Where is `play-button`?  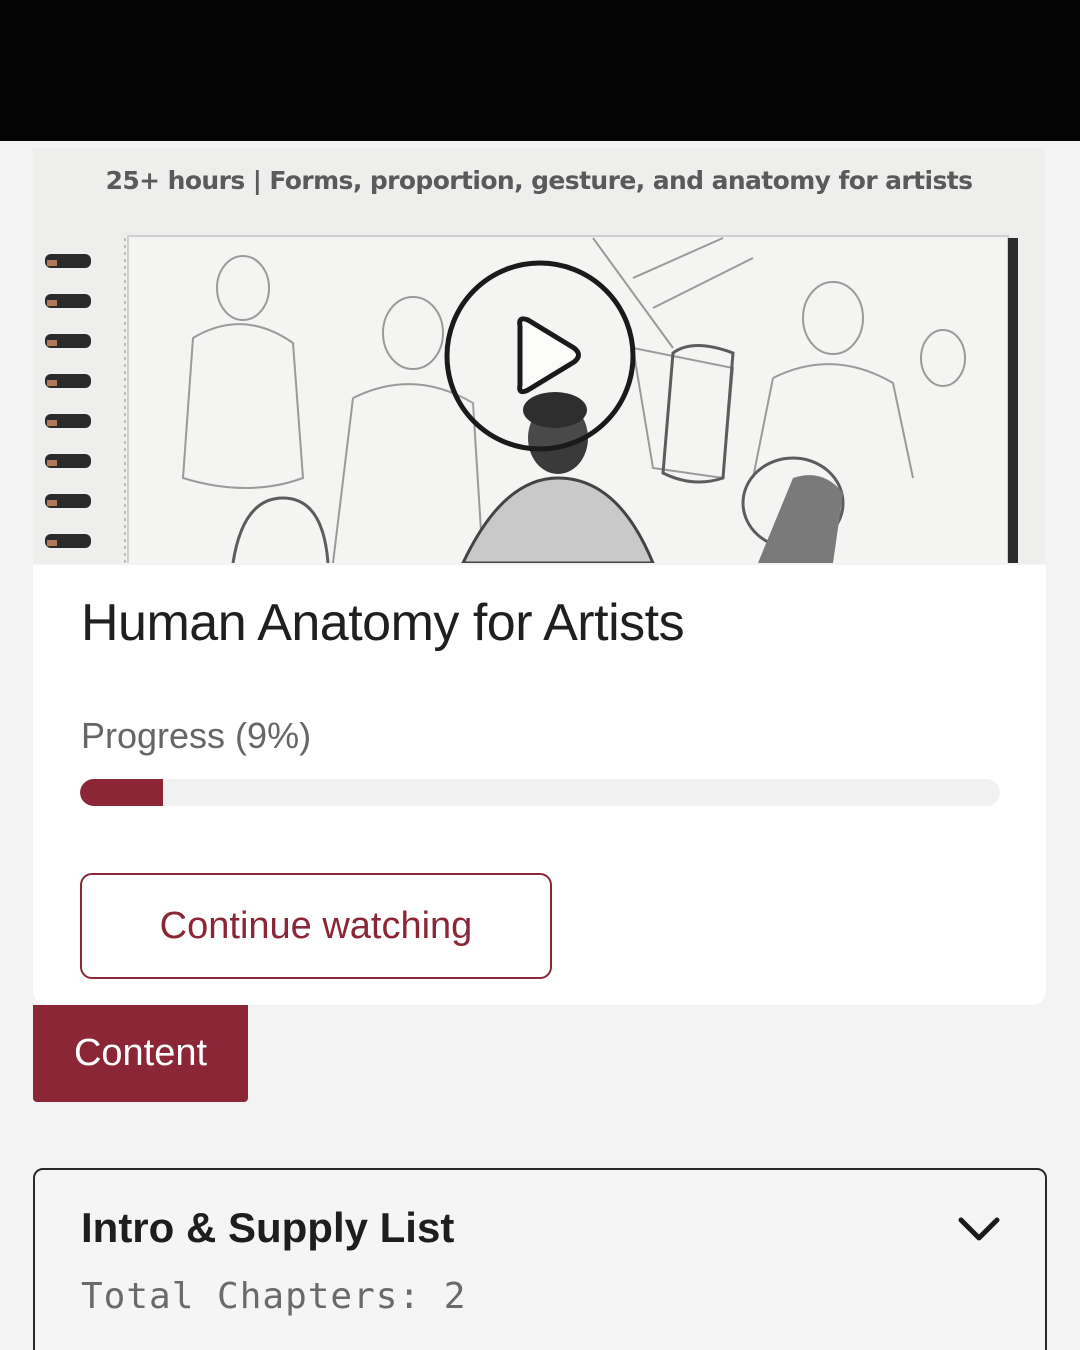
play-button is located at coordinates (540, 356).